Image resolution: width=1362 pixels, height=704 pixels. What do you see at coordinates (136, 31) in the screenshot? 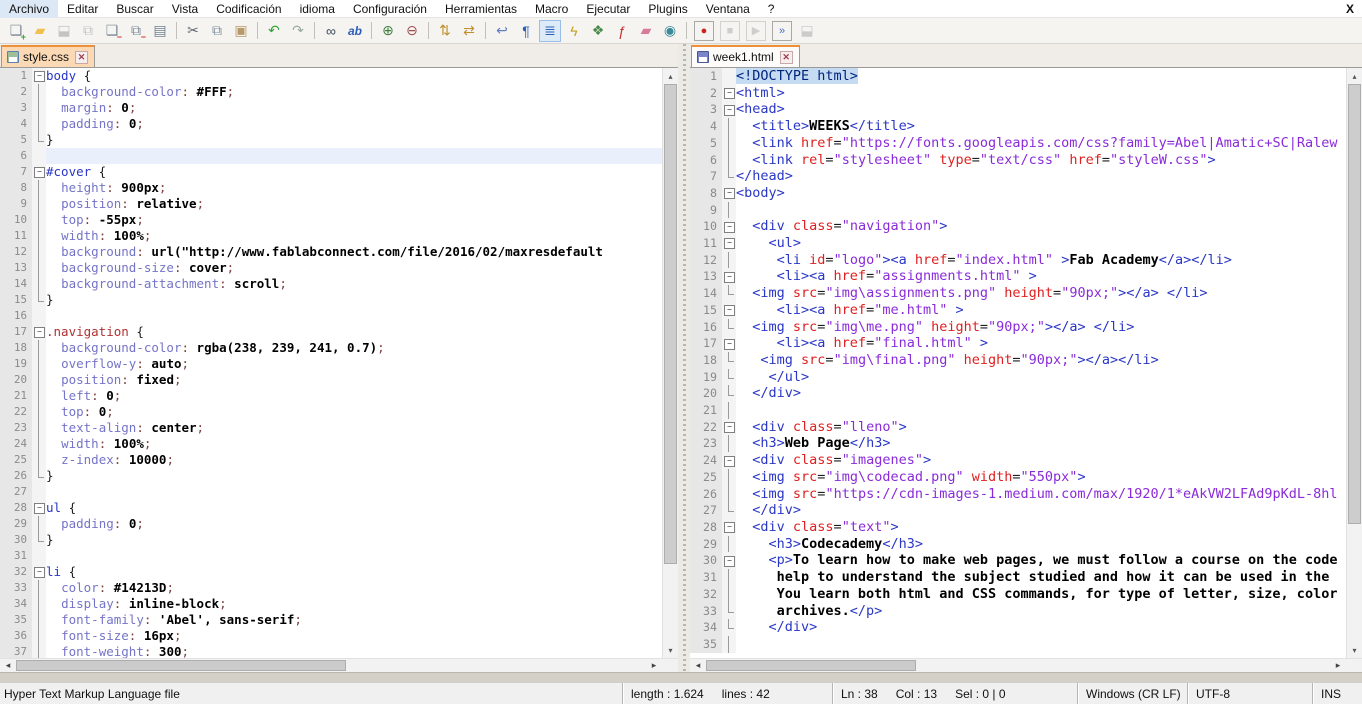
I see `close-all-icon: ⧉ −` at bounding box center [136, 31].